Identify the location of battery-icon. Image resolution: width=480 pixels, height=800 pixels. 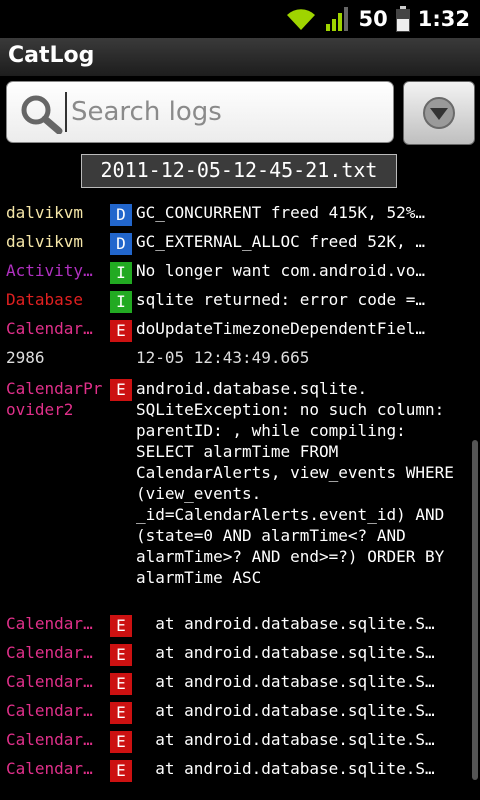
(402, 19).